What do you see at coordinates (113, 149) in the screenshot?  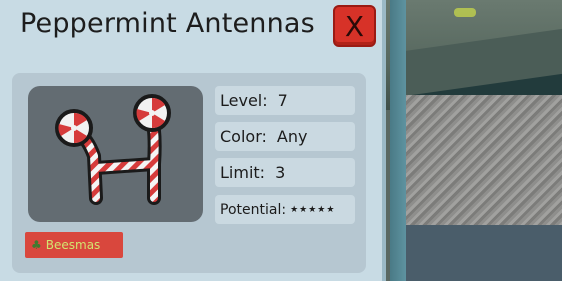 I see `peppermint-antennas-icon` at bounding box center [113, 149].